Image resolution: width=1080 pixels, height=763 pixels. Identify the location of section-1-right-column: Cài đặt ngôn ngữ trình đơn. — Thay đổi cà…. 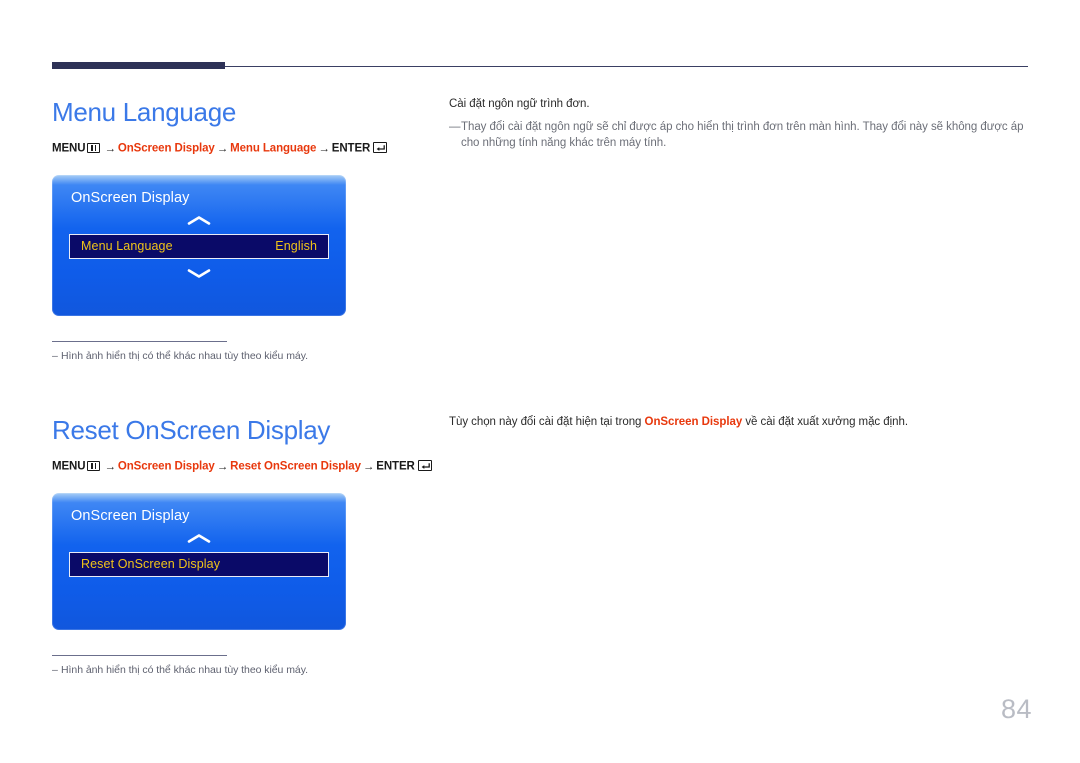
(739, 123).